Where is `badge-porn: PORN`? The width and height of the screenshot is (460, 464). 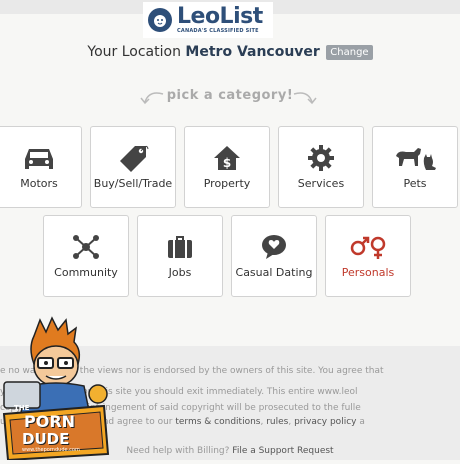 badge-porn: PORN is located at coordinates (50, 421).